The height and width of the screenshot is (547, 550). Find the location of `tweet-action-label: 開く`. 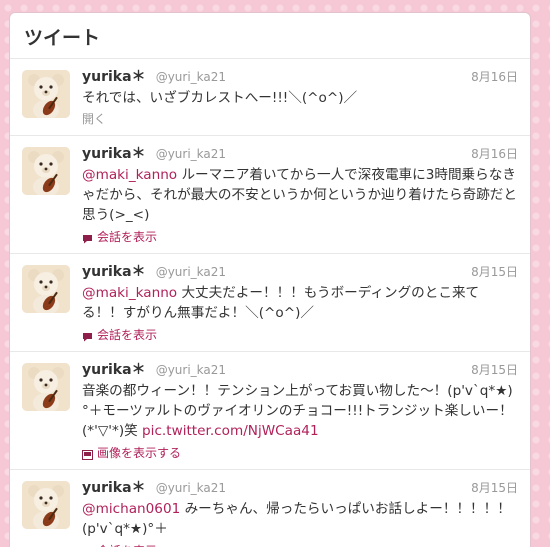

tweet-action-label: 開く is located at coordinates (94, 119).